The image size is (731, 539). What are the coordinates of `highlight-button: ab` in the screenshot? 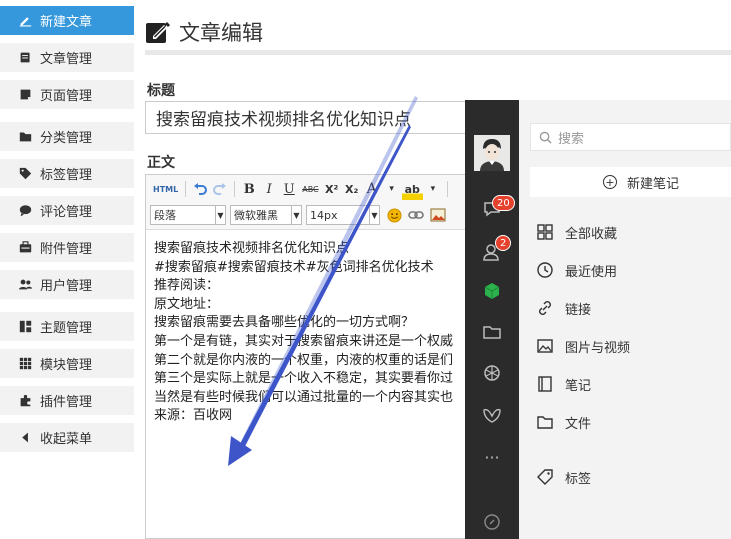 It's located at (412, 189).